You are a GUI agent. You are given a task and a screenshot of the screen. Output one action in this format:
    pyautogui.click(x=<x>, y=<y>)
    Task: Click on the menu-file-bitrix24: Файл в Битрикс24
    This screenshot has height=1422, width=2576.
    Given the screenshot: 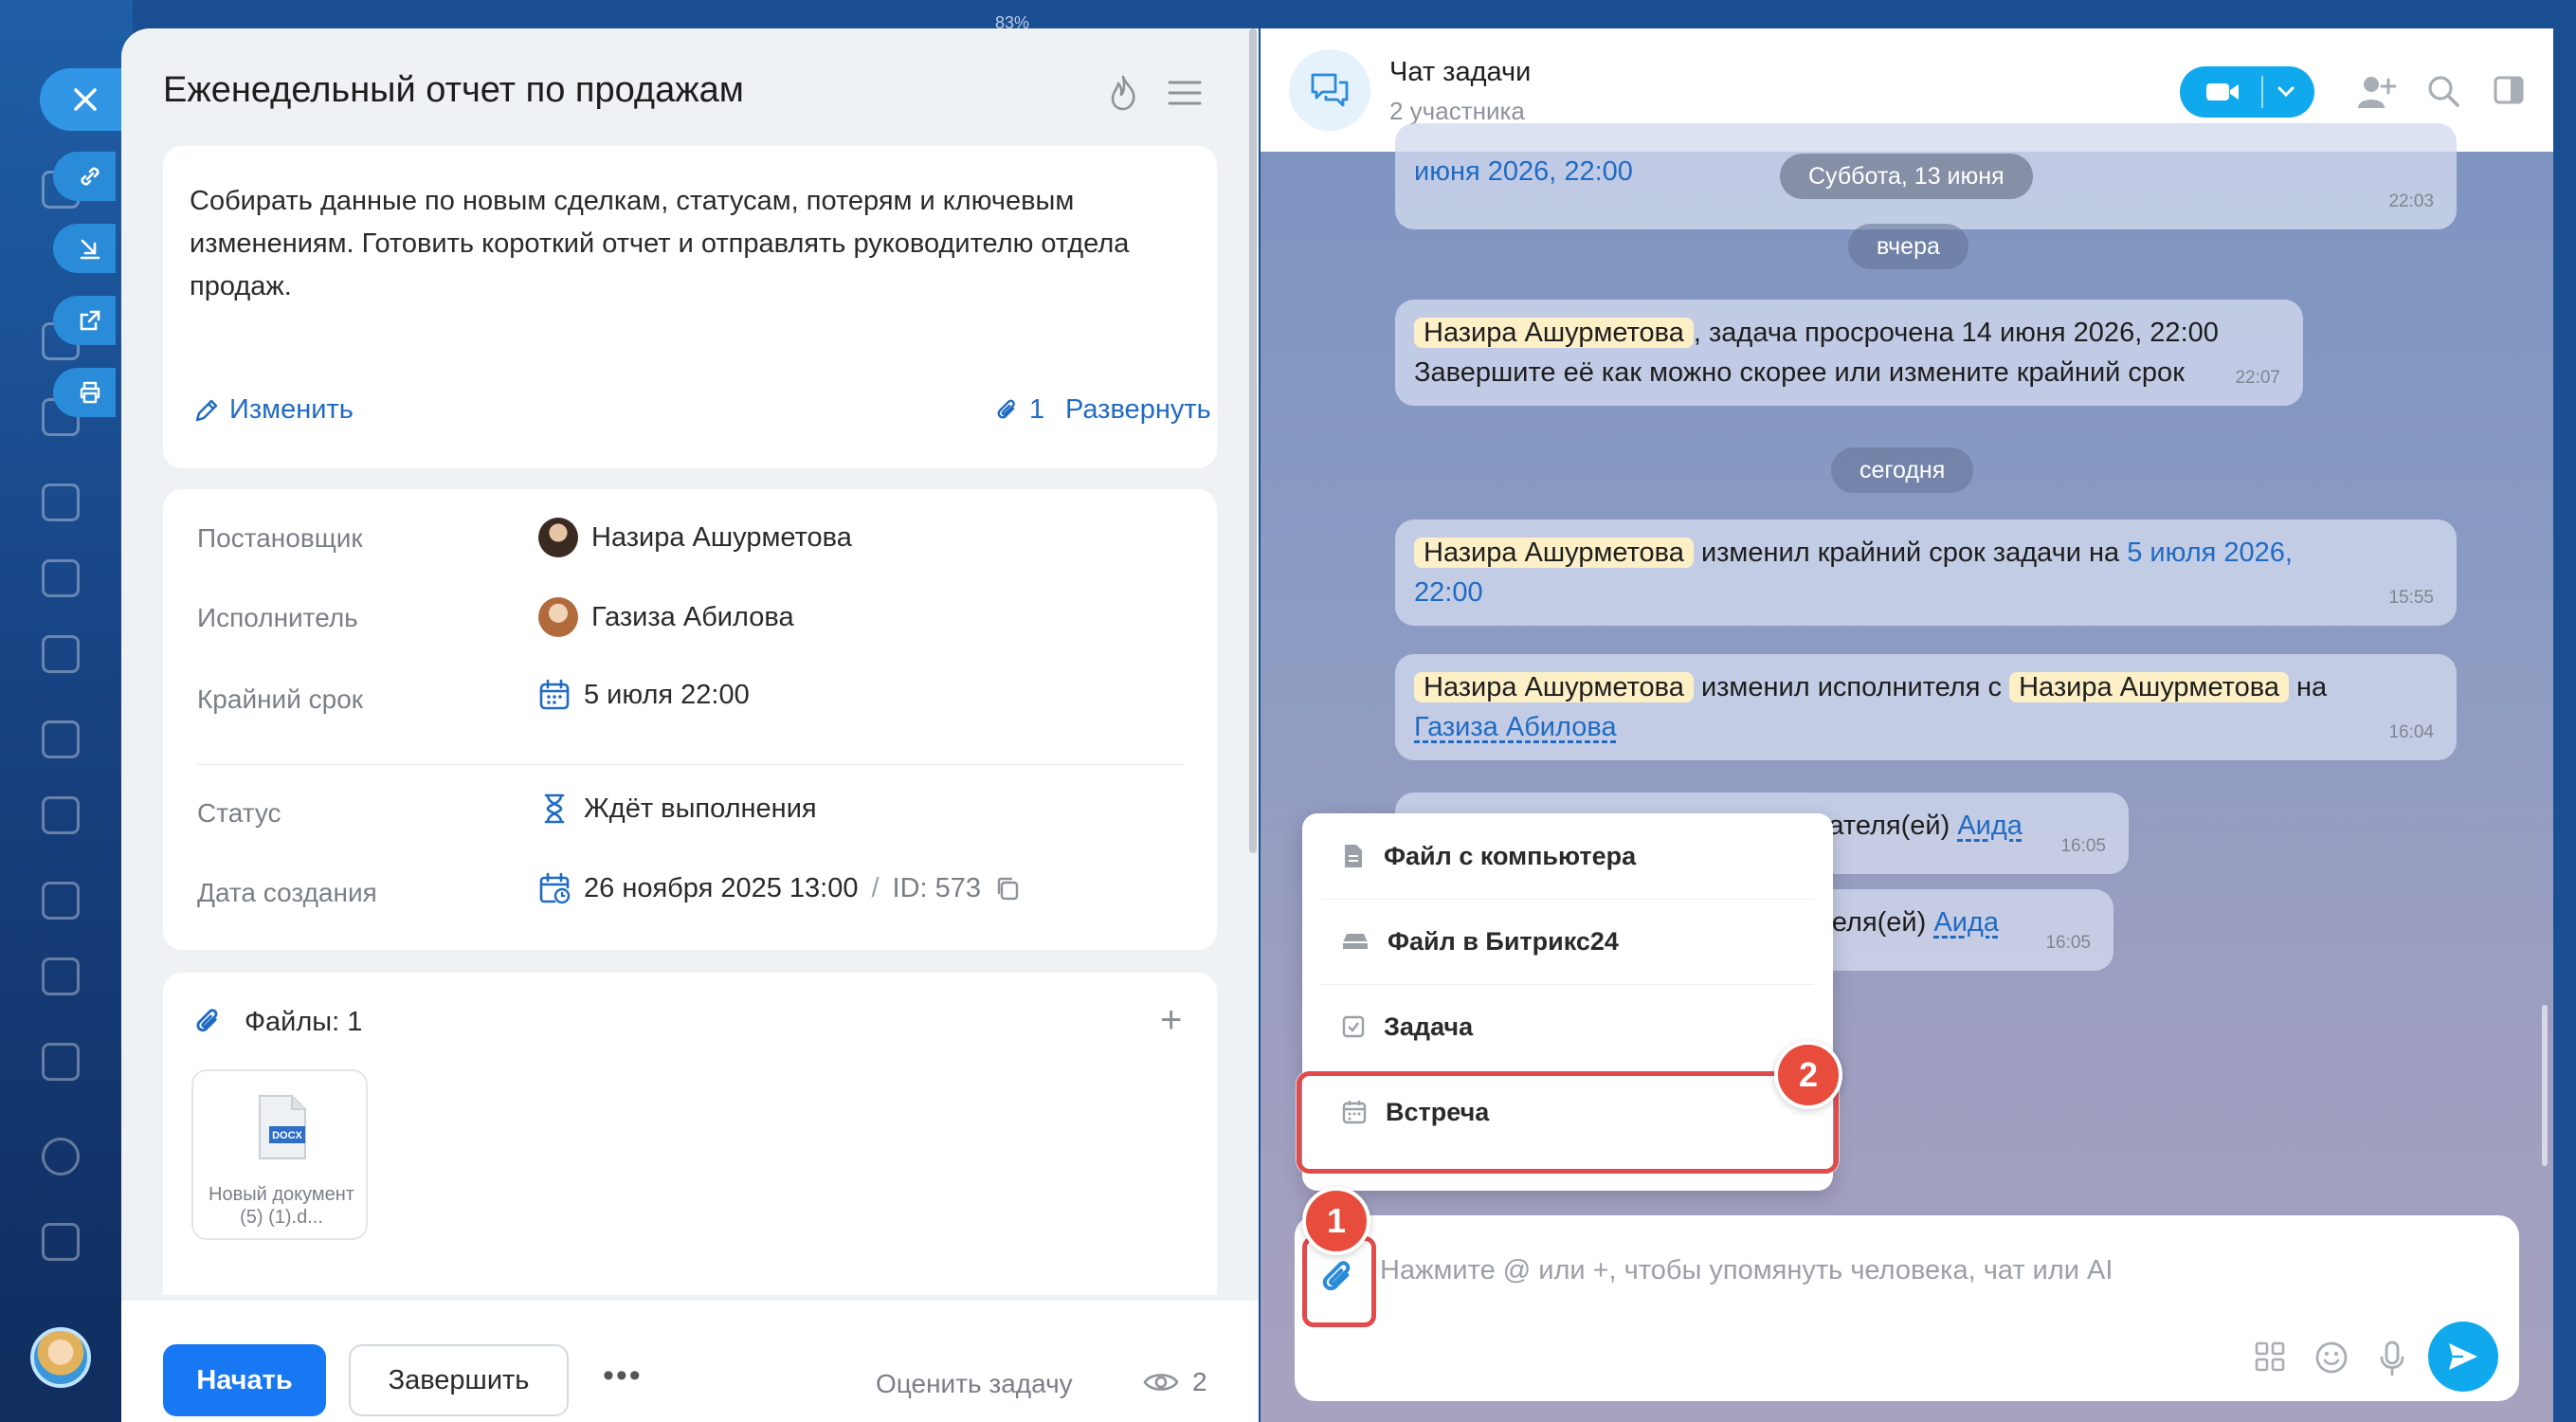 What is the action you would take?
    pyautogui.click(x=1567, y=941)
    